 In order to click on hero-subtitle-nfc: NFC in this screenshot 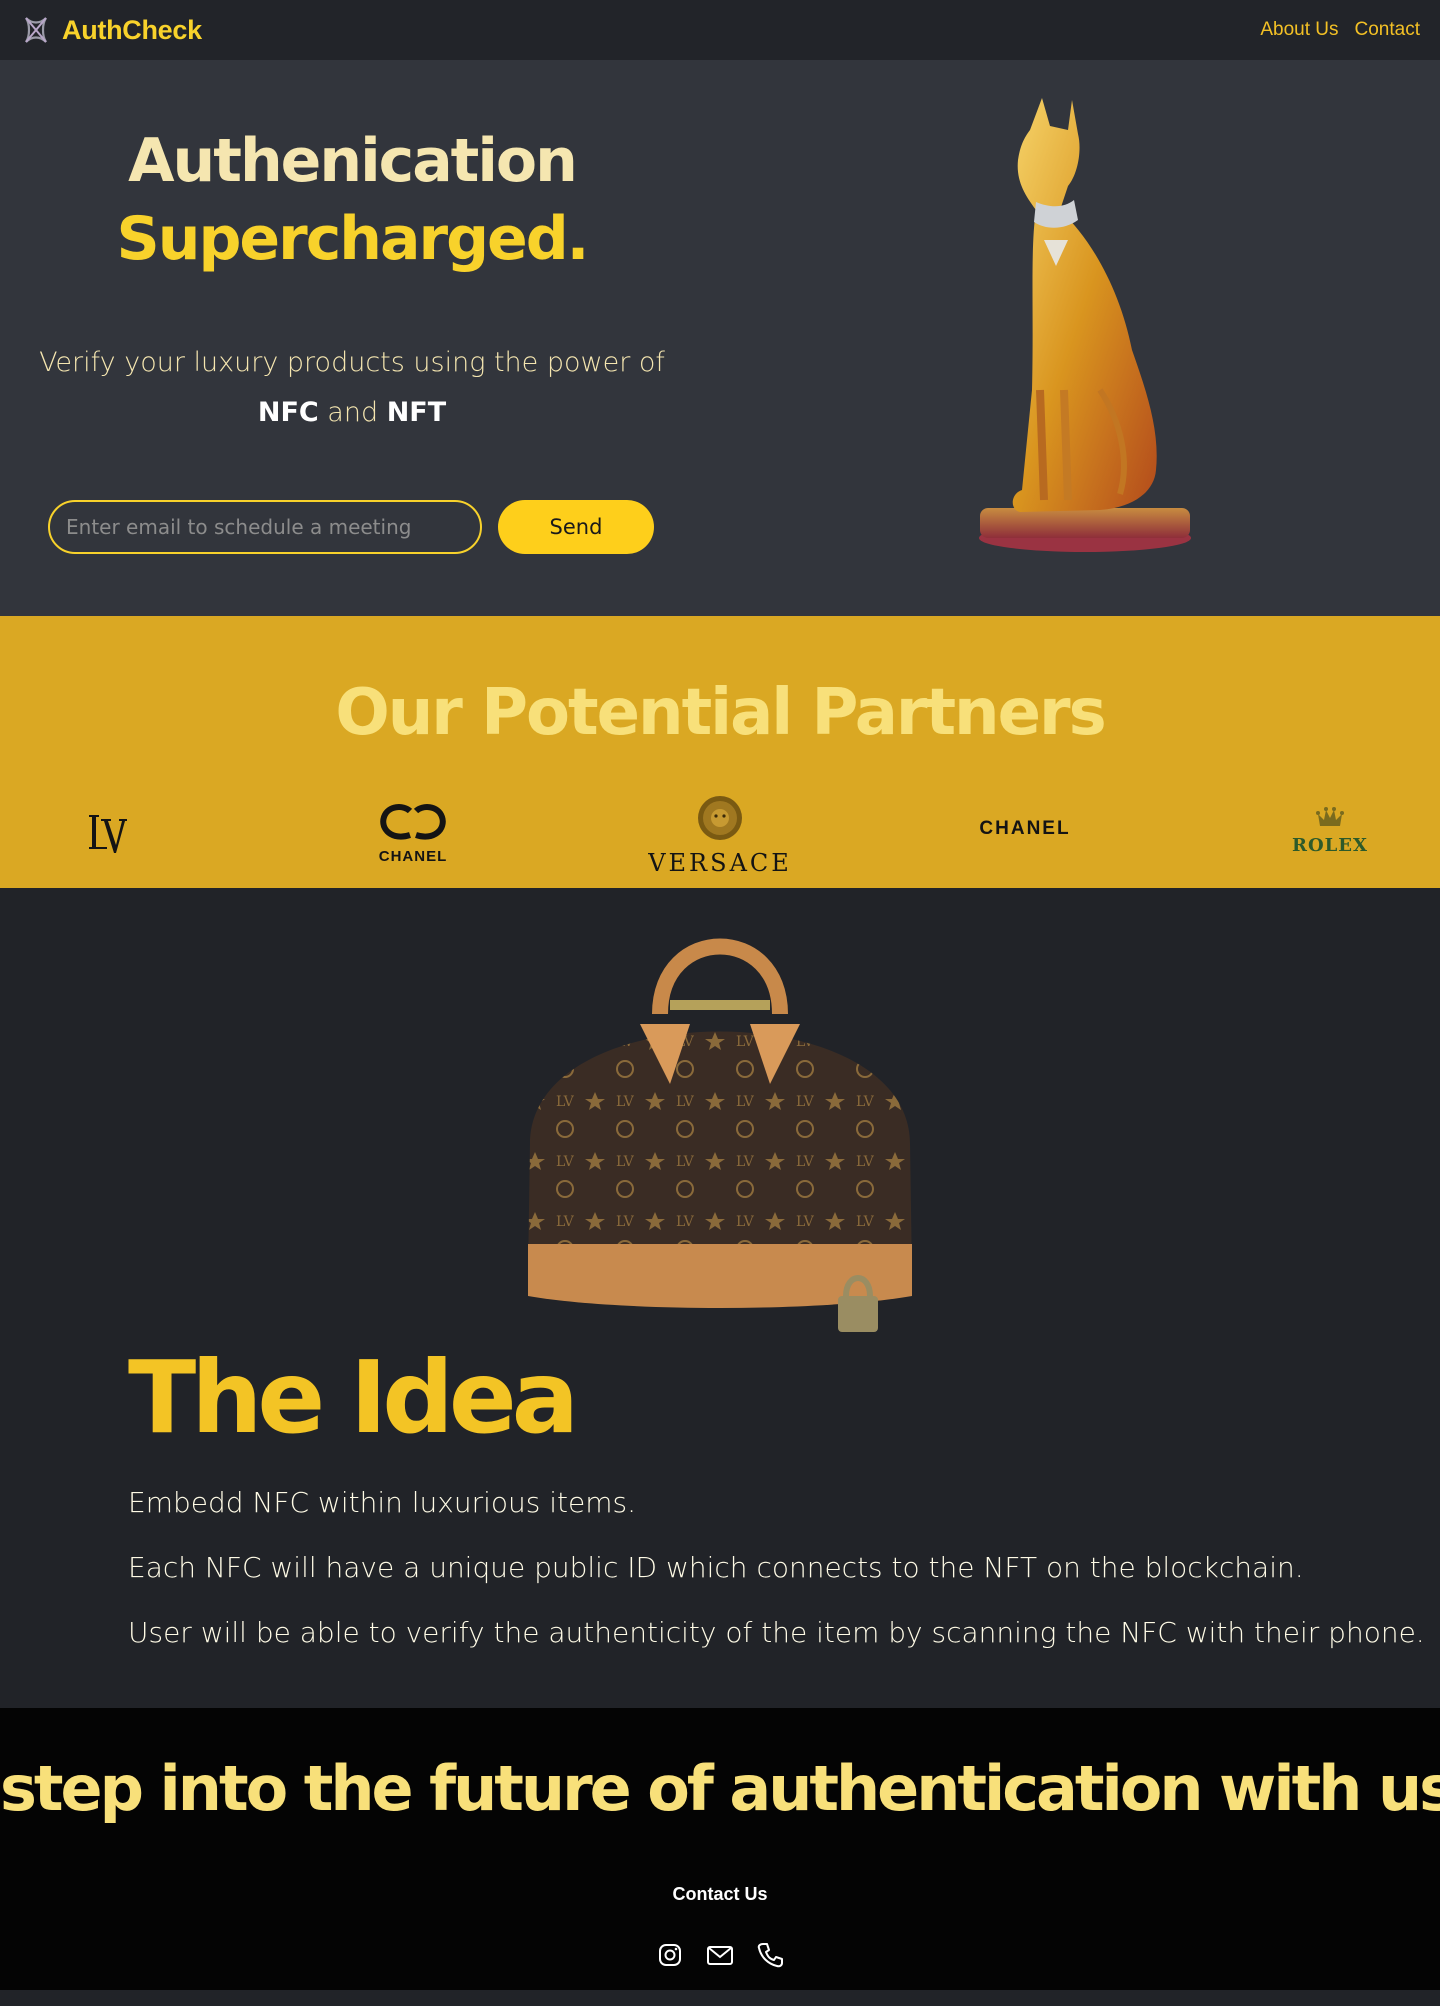, I will do `click(288, 412)`.